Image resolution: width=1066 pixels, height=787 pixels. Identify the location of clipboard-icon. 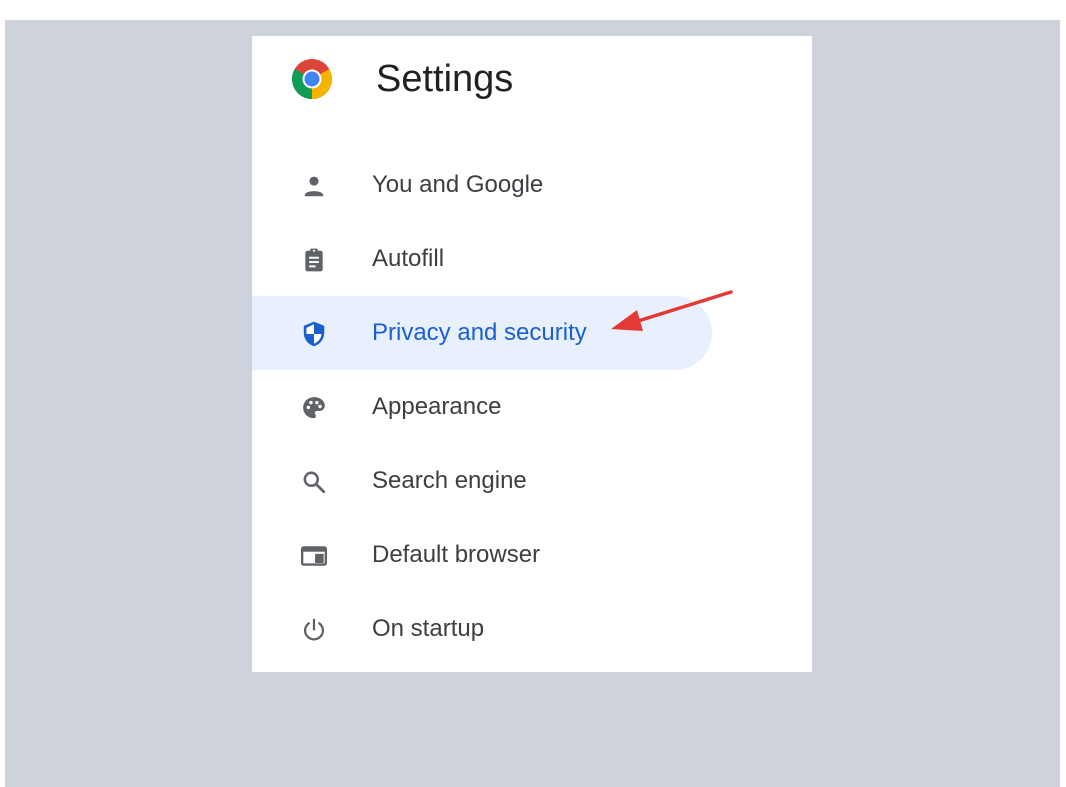
(314, 260).